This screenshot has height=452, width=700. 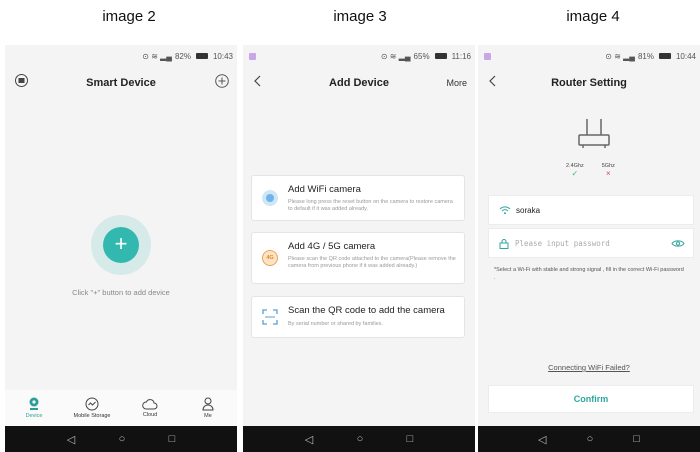 What do you see at coordinates (208, 404) in the screenshot?
I see `person-icon` at bounding box center [208, 404].